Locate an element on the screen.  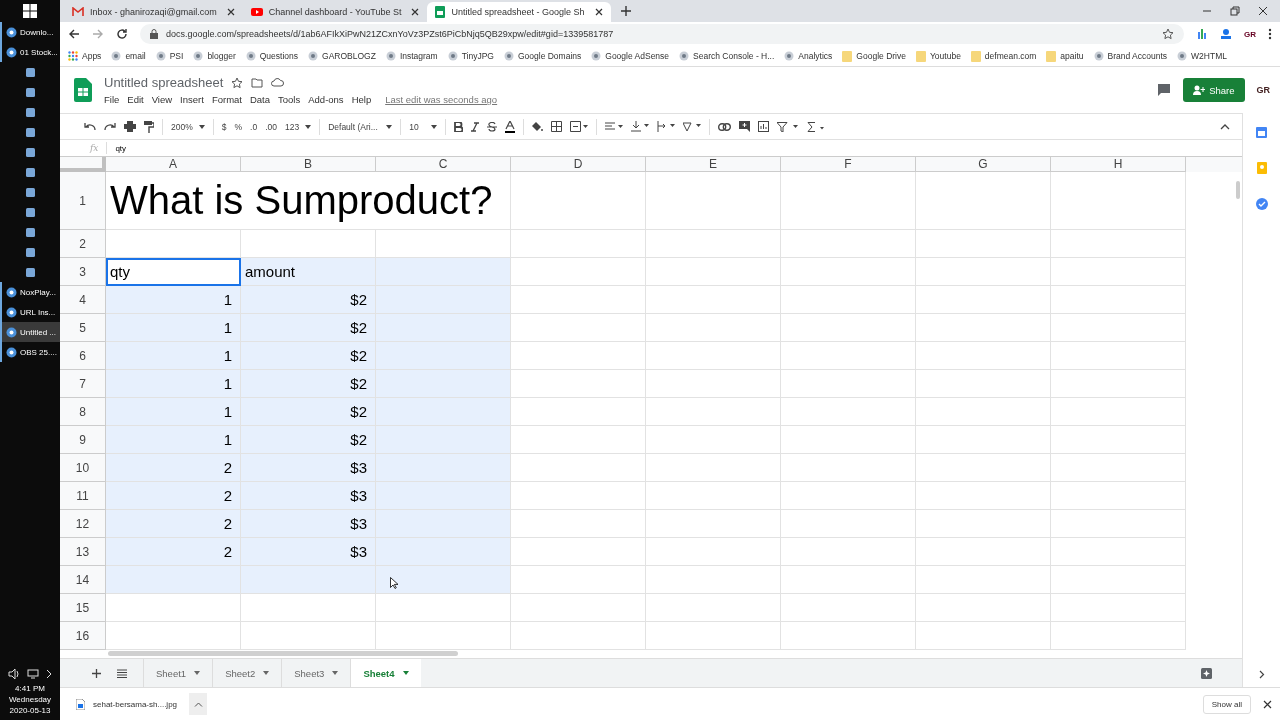
chart-extension-icon is located at coordinates (1202, 34).